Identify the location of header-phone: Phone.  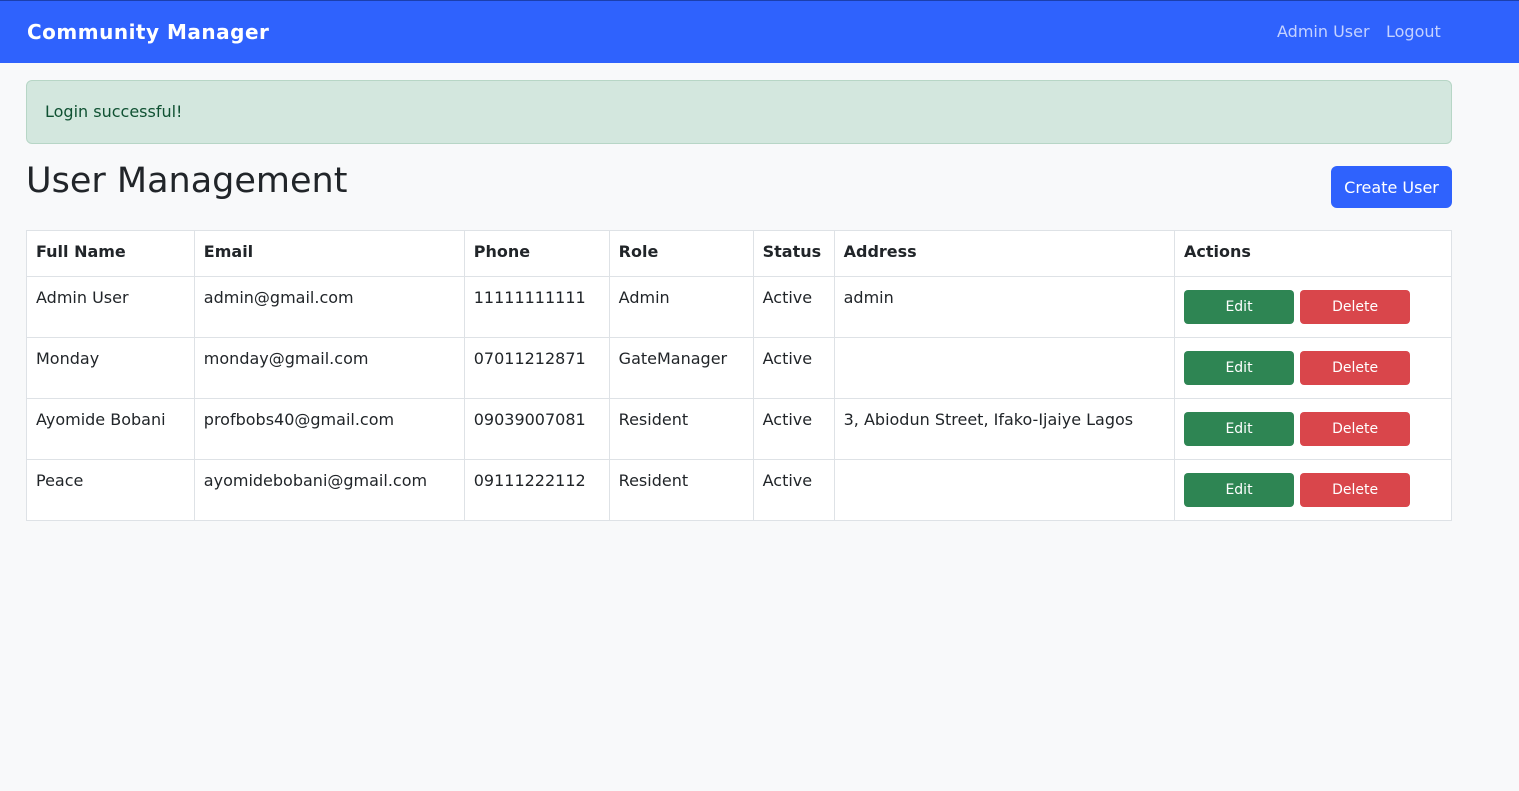
(536, 253).